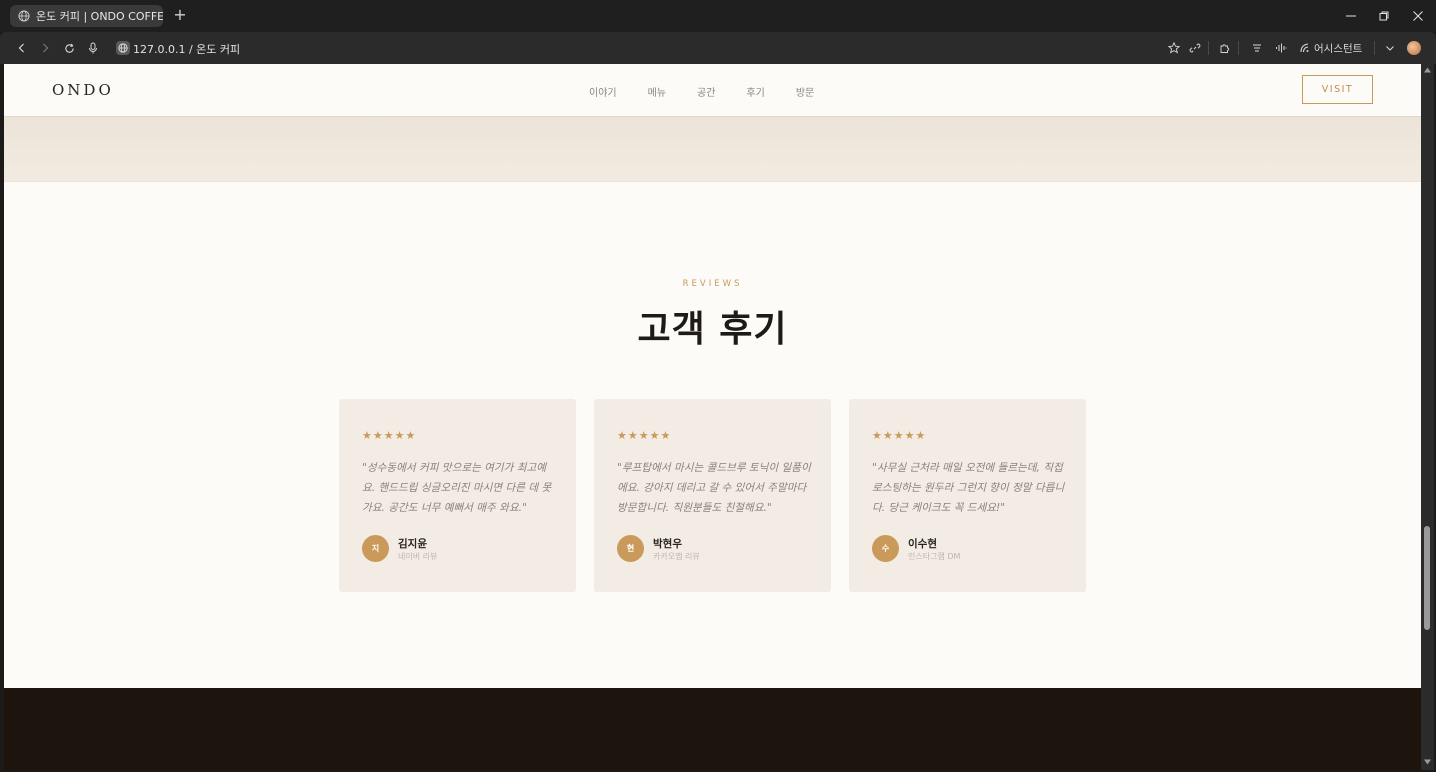 Image resolution: width=1436 pixels, height=772 pixels. What do you see at coordinates (706, 91) in the screenshot?
I see `nav-item-space: 공간` at bounding box center [706, 91].